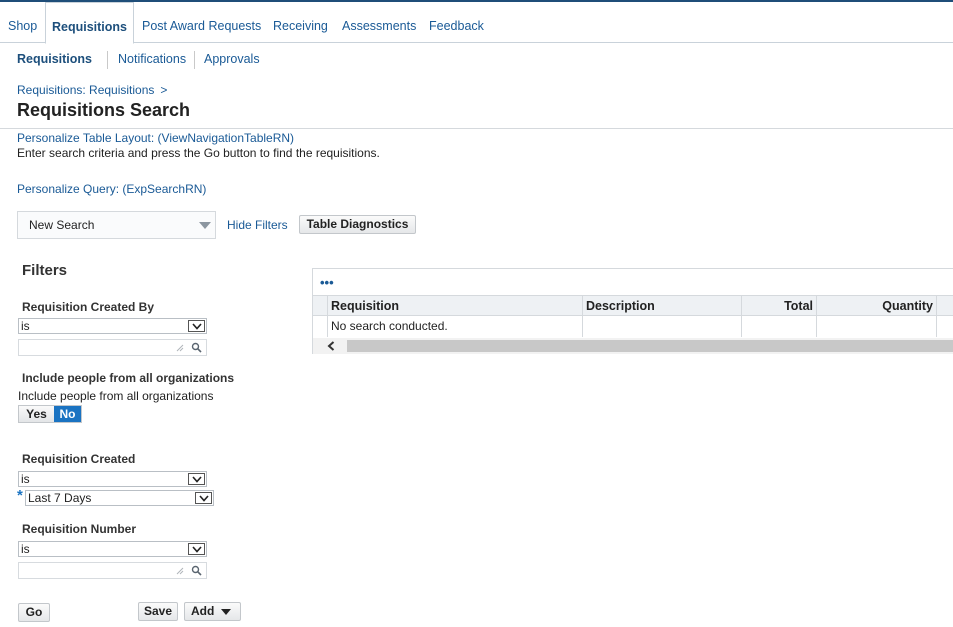  I want to click on created-by-operator-select: is, so click(112, 326).